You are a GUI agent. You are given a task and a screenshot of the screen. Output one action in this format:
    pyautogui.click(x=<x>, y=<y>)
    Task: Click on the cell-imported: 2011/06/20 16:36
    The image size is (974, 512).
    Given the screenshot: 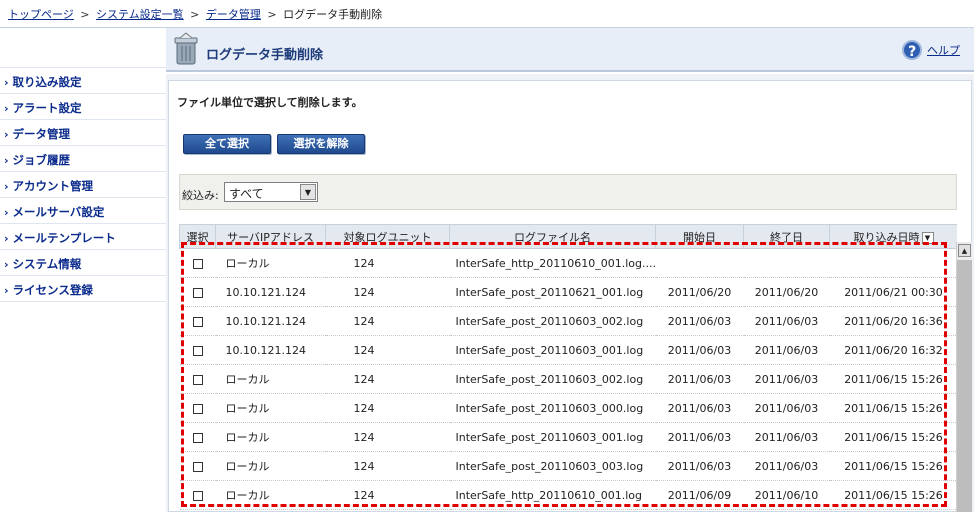 What is the action you would take?
    pyautogui.click(x=893, y=321)
    